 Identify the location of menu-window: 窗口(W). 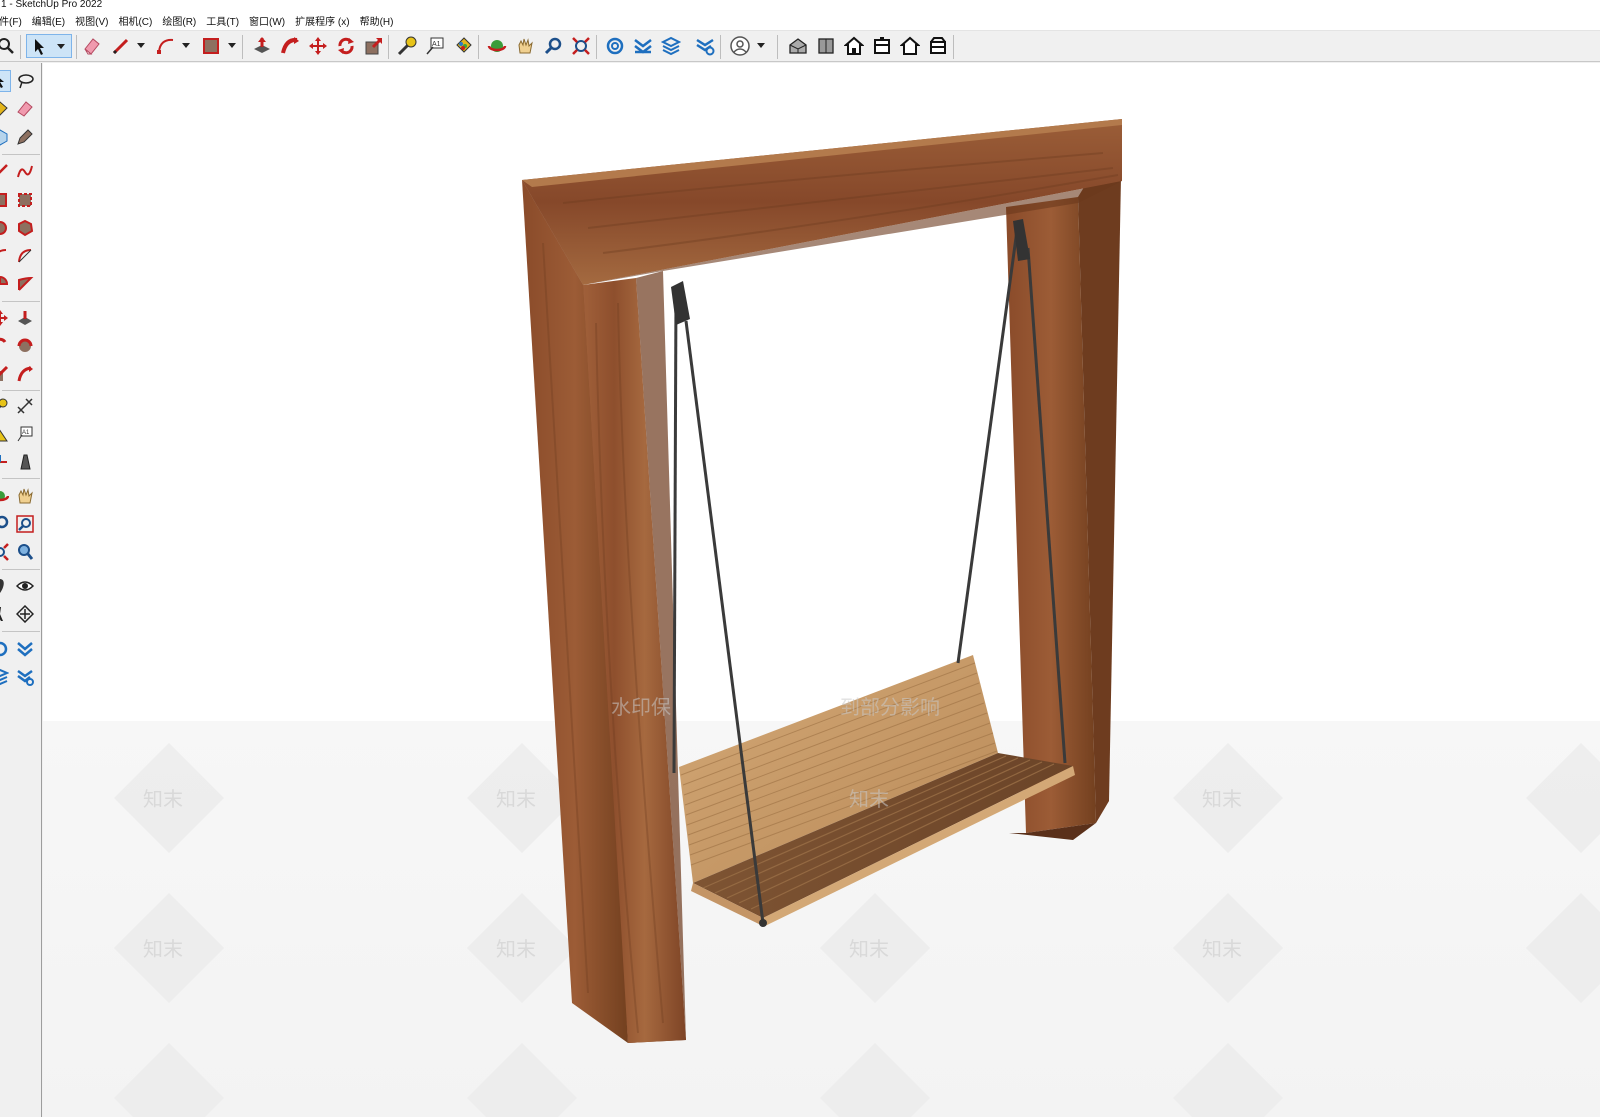
(269, 20).